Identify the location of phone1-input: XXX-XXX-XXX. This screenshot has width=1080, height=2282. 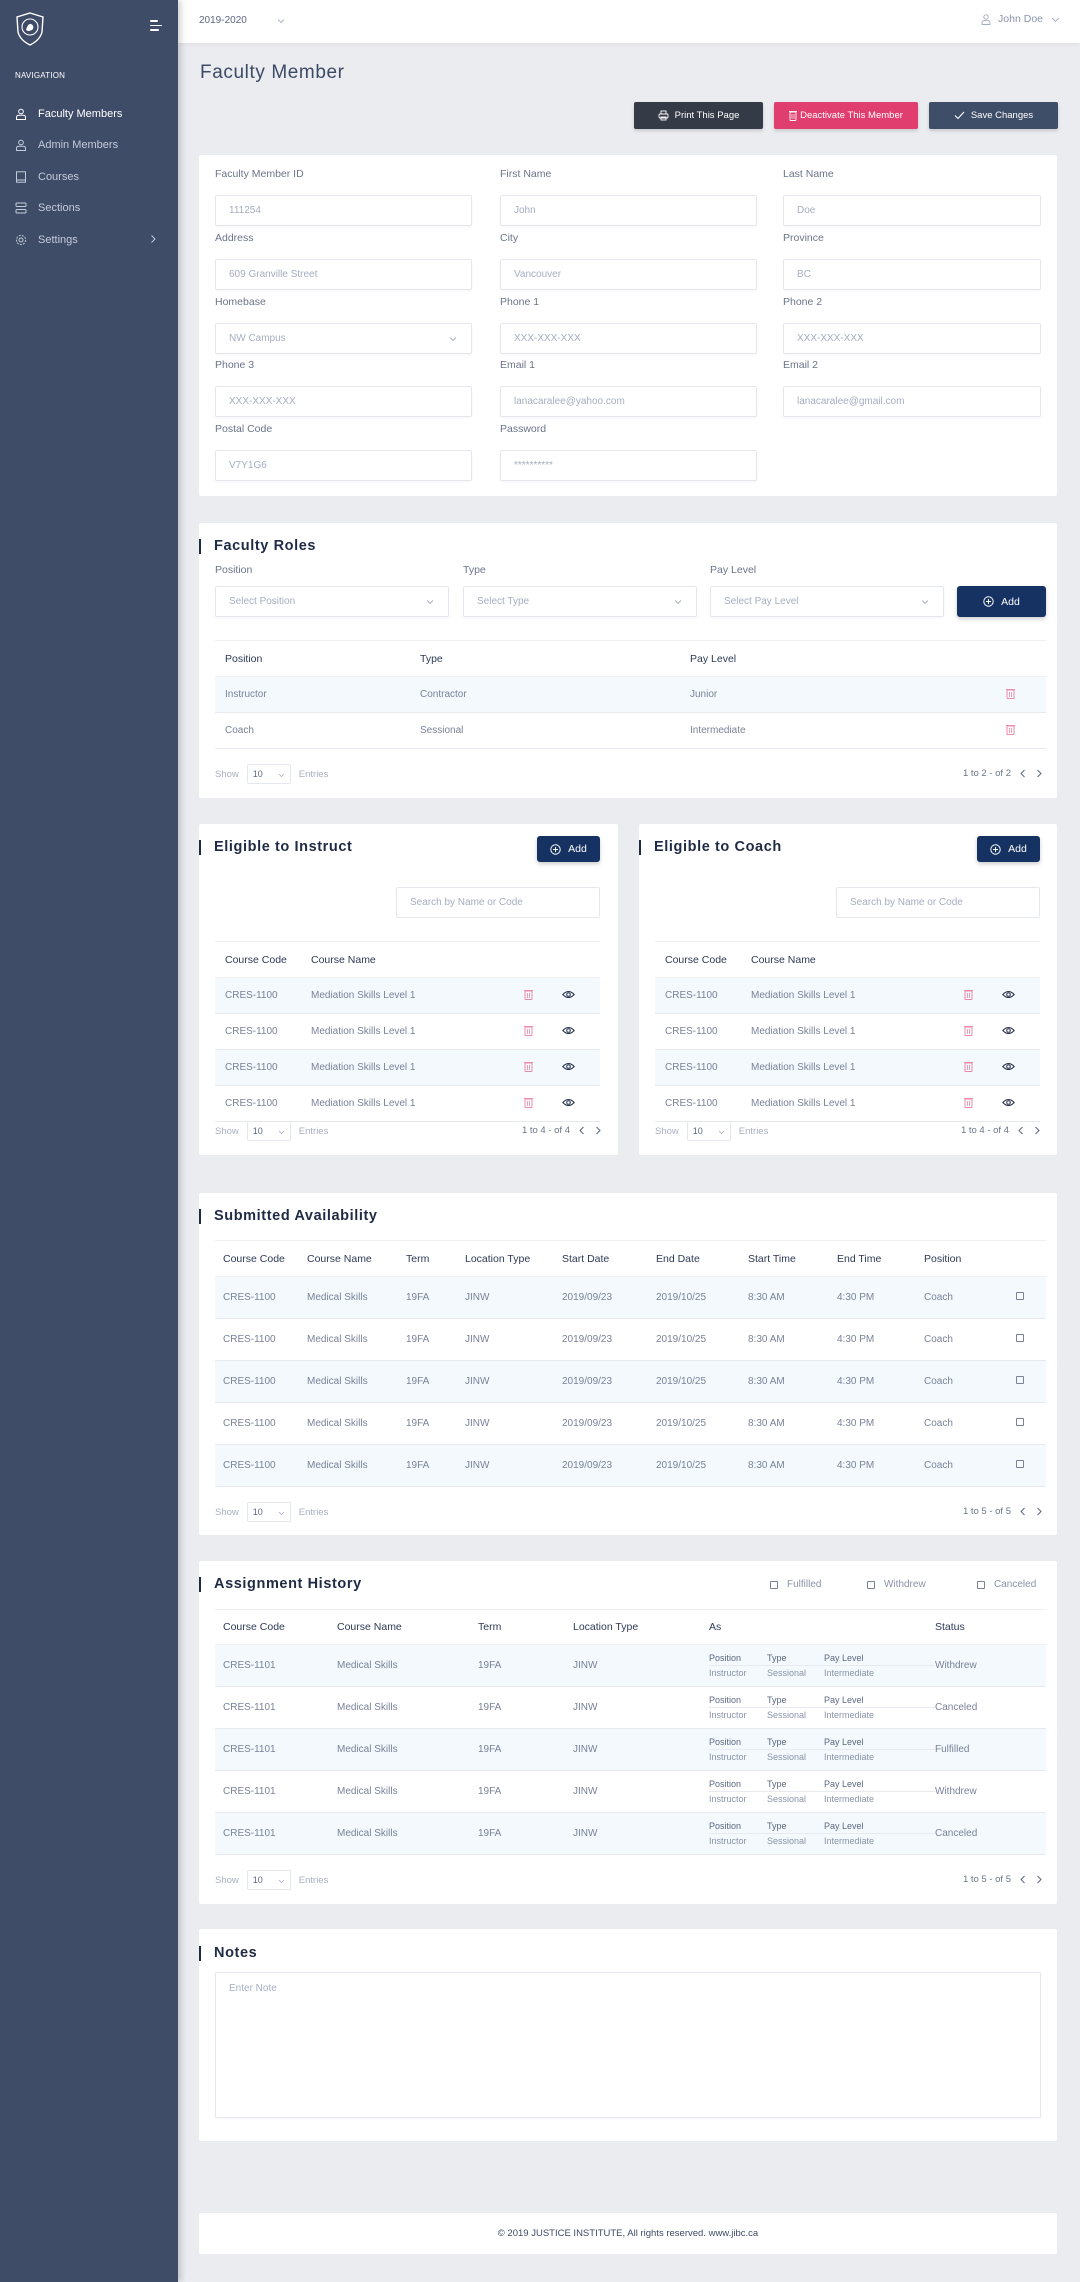
(628, 338).